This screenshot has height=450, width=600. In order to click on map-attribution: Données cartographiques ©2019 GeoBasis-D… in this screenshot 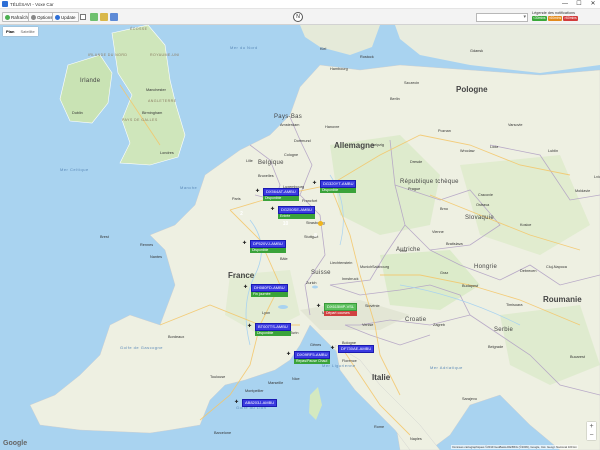, I will do `click(514, 447)`.